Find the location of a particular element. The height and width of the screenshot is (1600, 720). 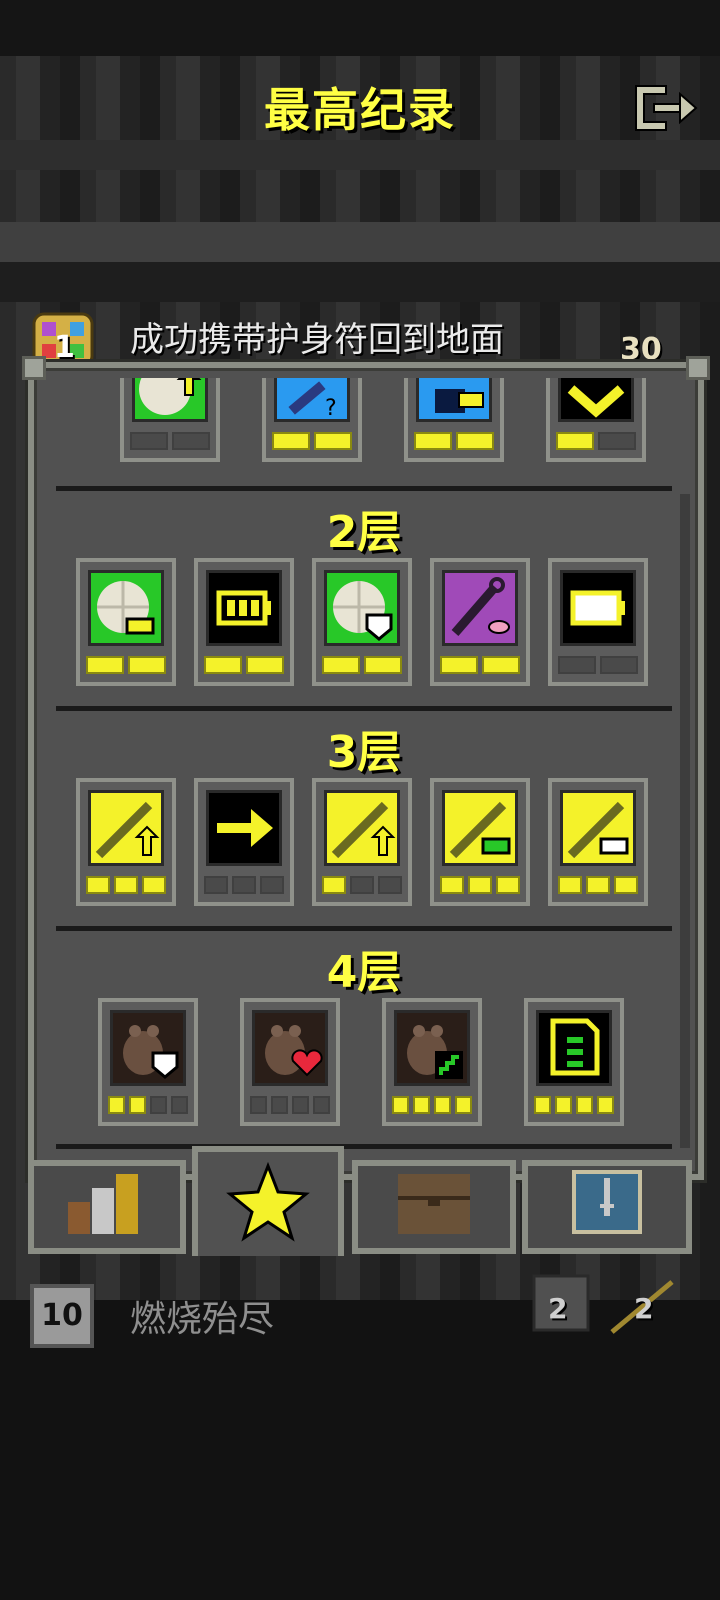

badge-card: ? is located at coordinates (312, 420).